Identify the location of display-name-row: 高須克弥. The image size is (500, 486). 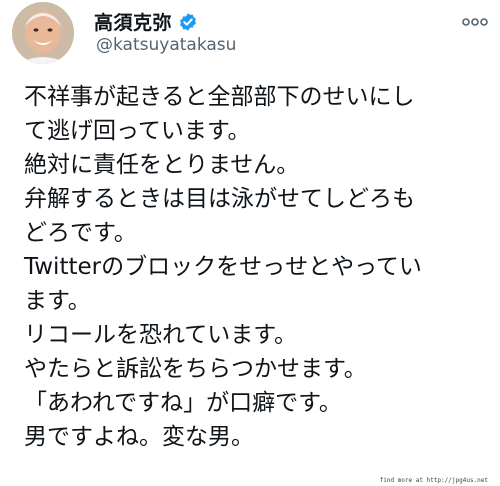
(146, 21).